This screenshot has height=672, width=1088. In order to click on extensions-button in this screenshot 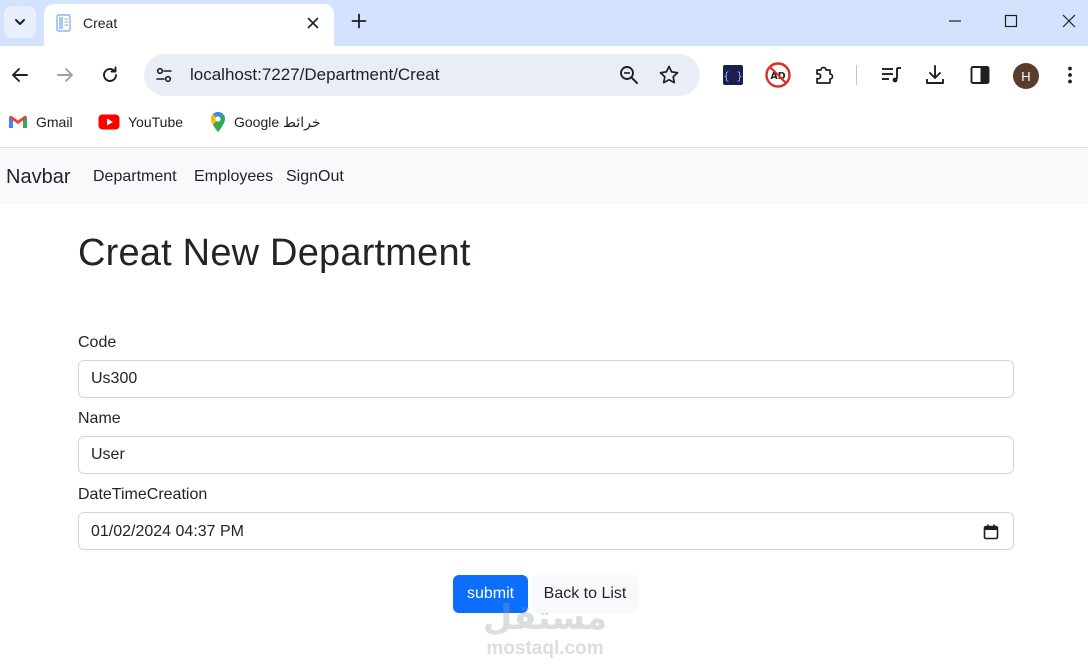, I will do `click(824, 75)`.